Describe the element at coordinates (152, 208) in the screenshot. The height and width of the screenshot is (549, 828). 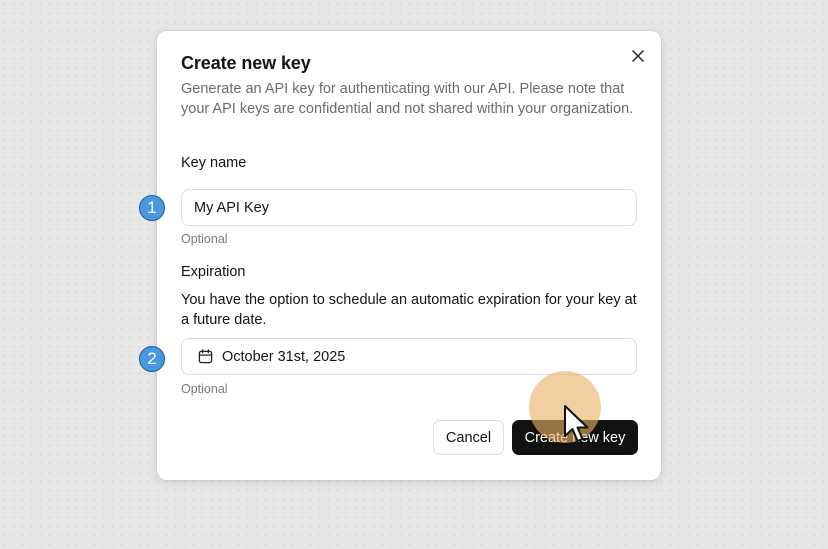
I see `step-marker-1: 1` at that location.